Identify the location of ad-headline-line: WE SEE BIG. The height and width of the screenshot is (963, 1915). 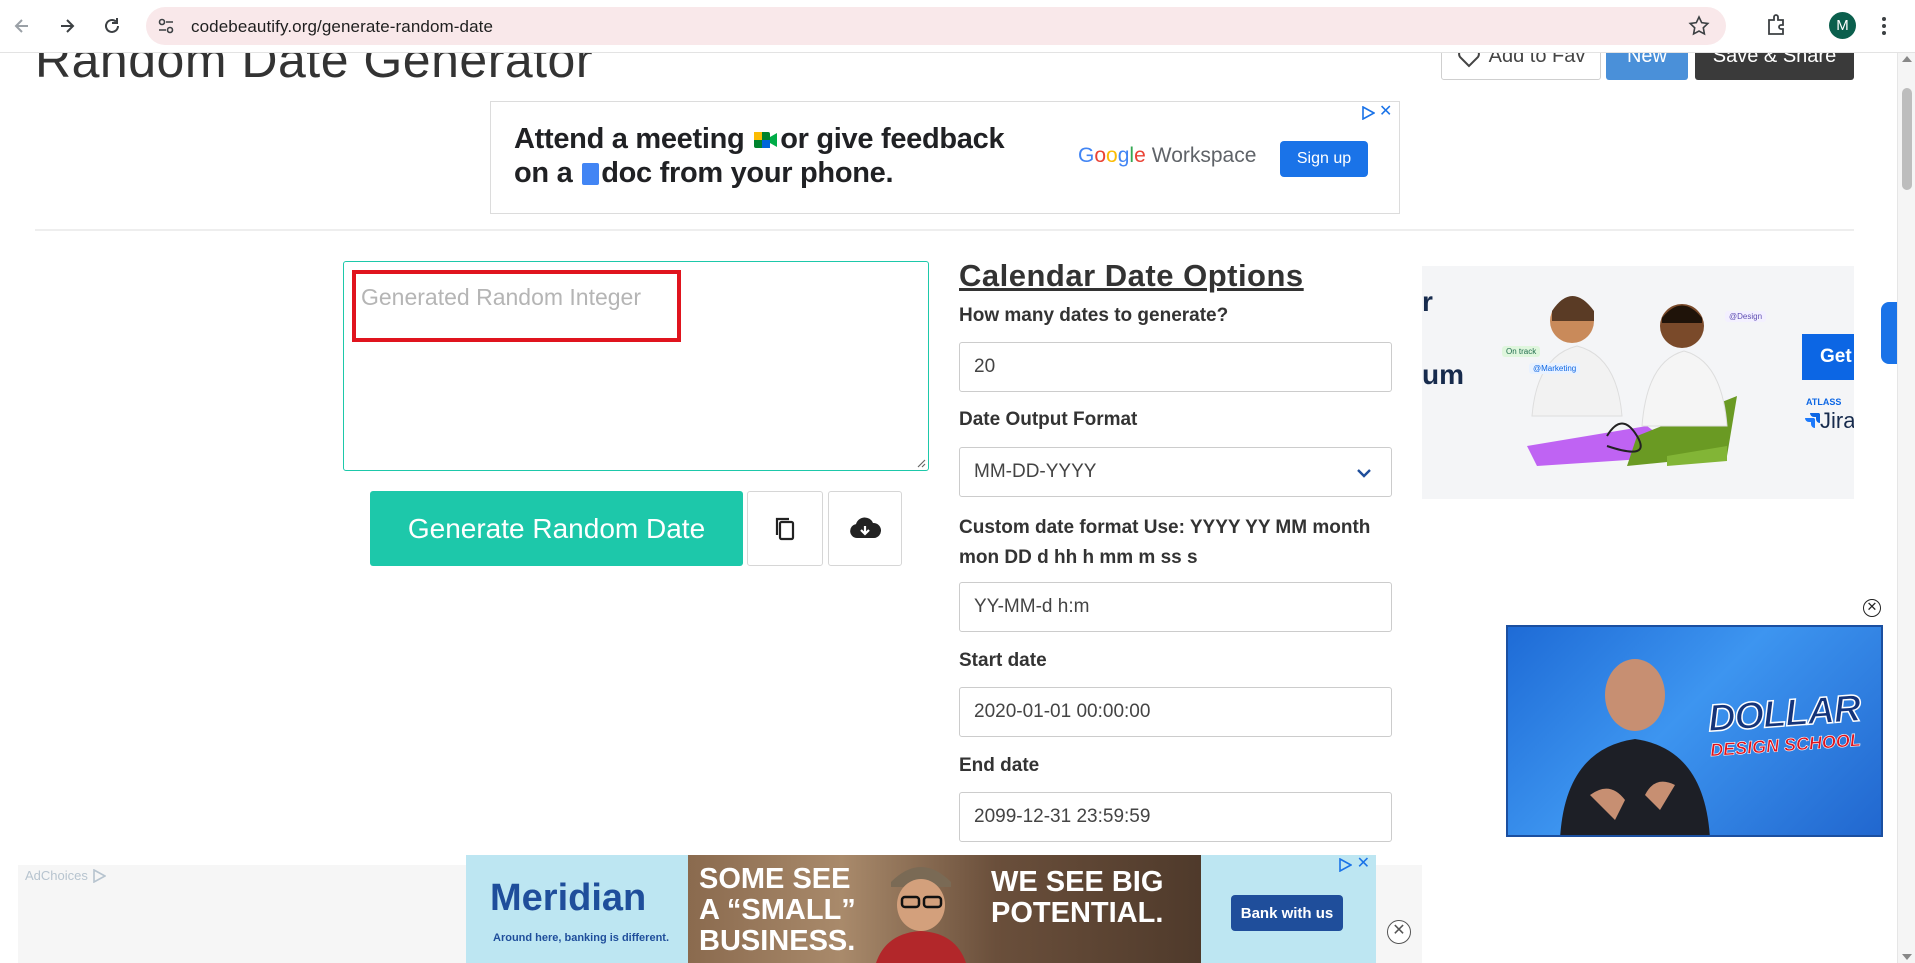
(1077, 882).